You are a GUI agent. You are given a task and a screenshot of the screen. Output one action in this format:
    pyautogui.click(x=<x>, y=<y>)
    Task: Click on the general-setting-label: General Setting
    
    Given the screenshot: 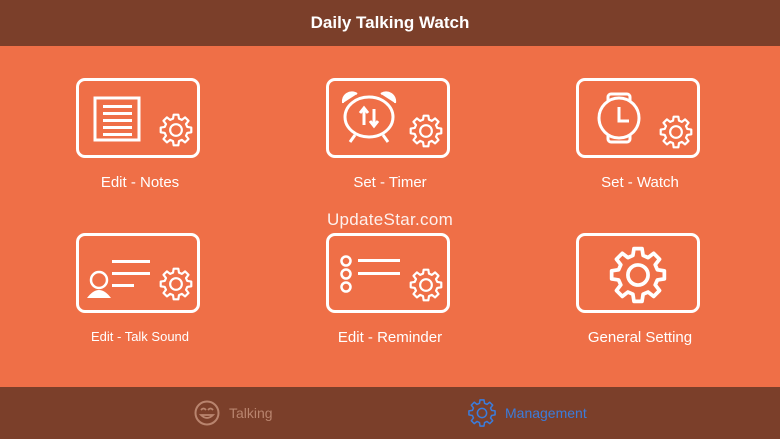 What is the action you would take?
    pyautogui.click(x=640, y=337)
    